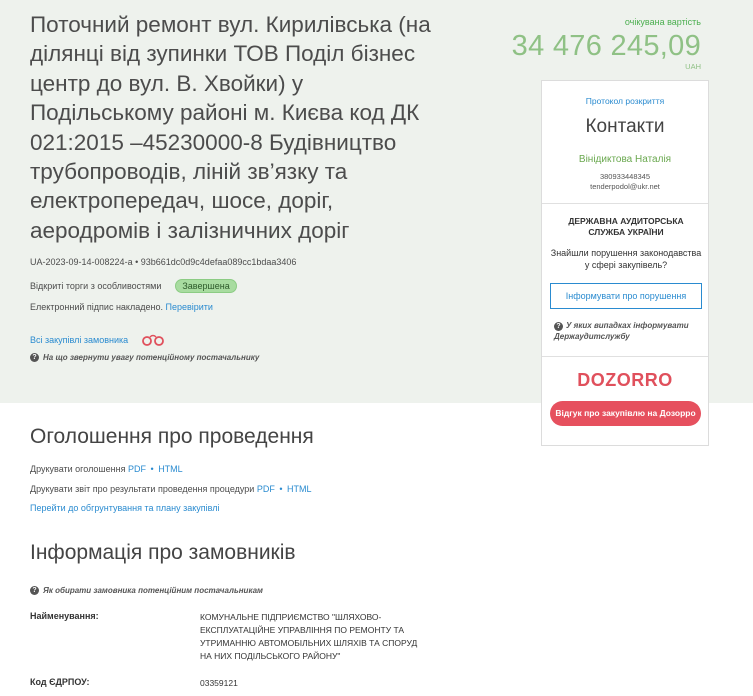 The image size is (753, 696). What do you see at coordinates (60, 682) in the screenshot?
I see `edrpou-label: Код ЄДРПОУ:` at bounding box center [60, 682].